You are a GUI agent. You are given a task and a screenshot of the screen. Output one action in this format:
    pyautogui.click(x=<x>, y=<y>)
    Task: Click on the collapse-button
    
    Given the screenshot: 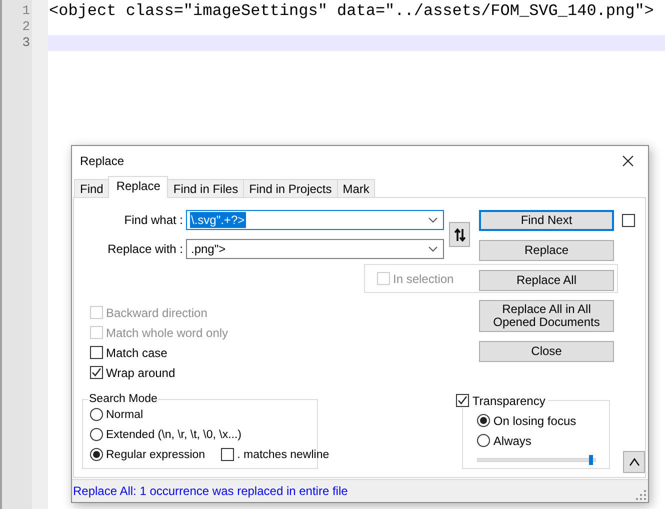 What is the action you would take?
    pyautogui.click(x=634, y=462)
    